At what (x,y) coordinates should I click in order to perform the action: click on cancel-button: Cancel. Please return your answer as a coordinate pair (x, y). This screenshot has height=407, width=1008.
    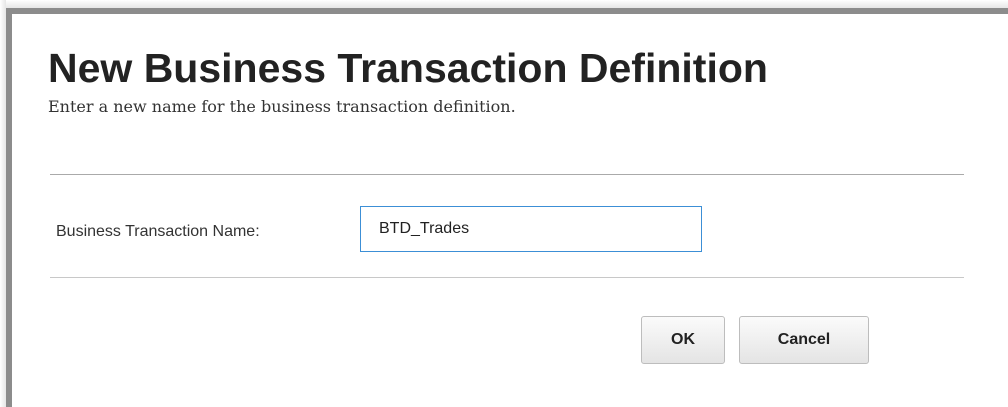
    Looking at the image, I should click on (804, 340).